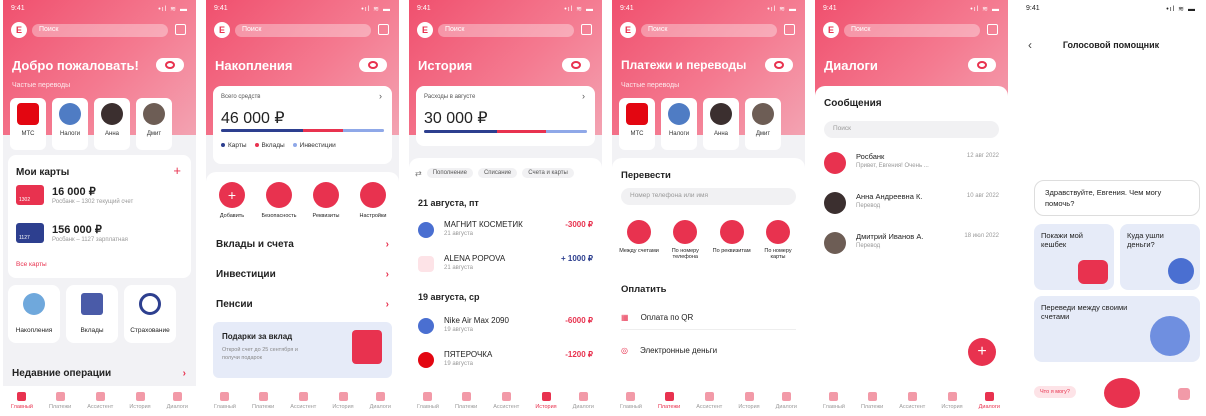 This screenshot has width=1206, height=416. I want to click on mic-assistant-icon, so click(1122, 393).